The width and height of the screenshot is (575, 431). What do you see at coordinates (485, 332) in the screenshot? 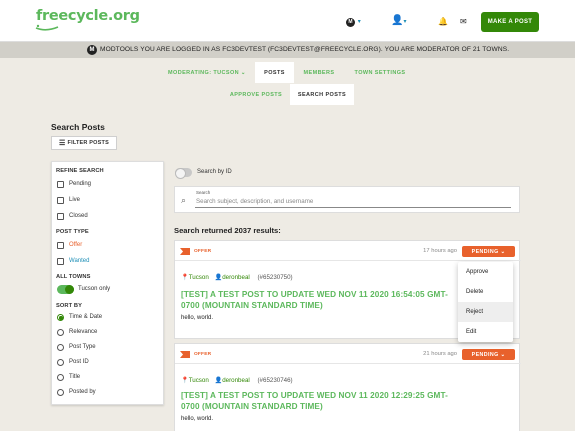
I see `edit-menu-item: Edit` at bounding box center [485, 332].